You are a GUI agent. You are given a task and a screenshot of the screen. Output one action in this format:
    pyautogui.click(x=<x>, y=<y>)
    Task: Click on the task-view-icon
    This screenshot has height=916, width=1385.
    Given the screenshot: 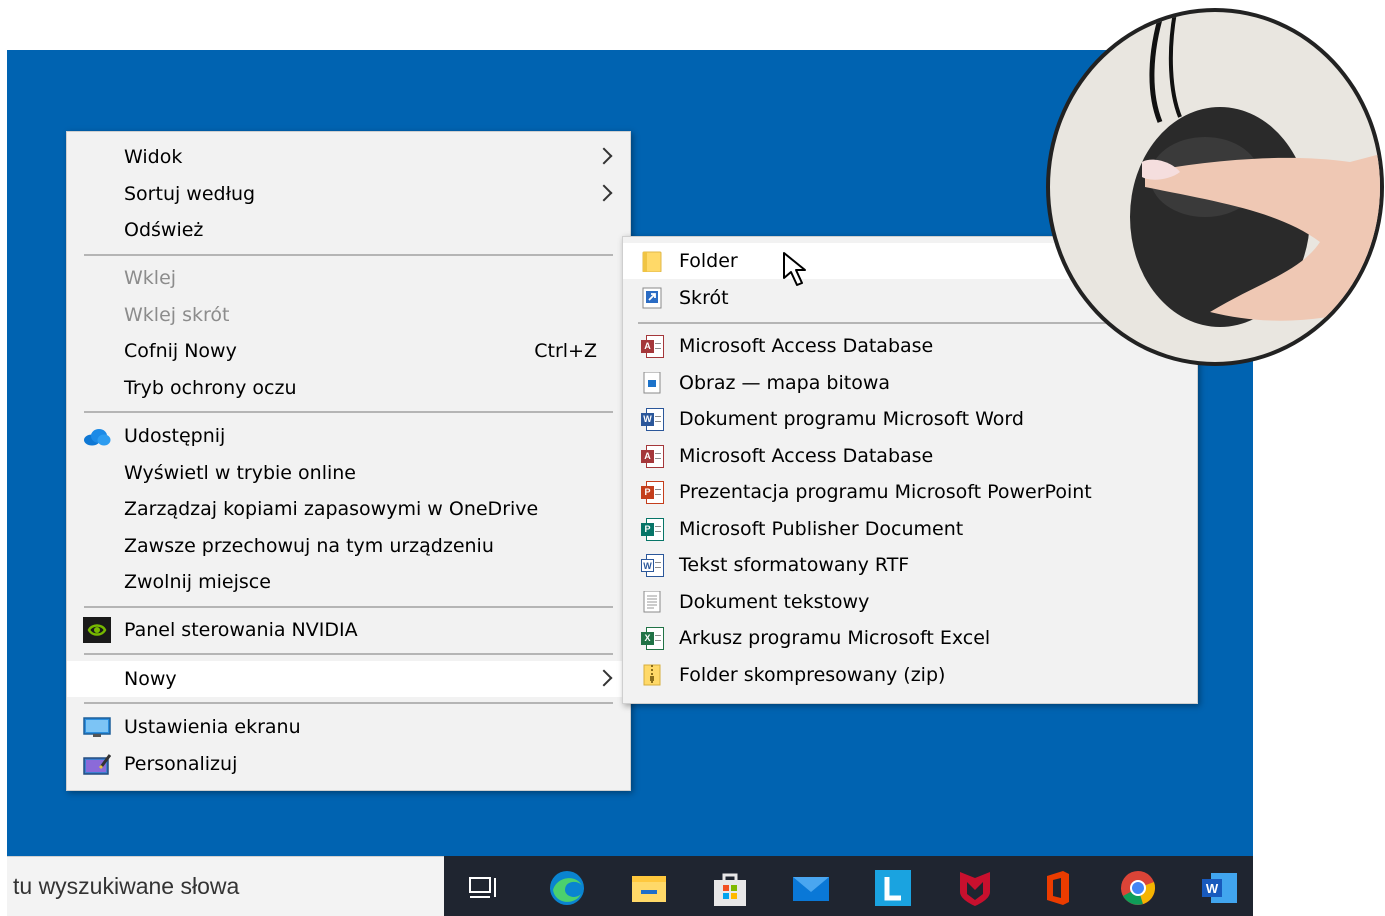 What is the action you would take?
    pyautogui.click(x=483, y=888)
    